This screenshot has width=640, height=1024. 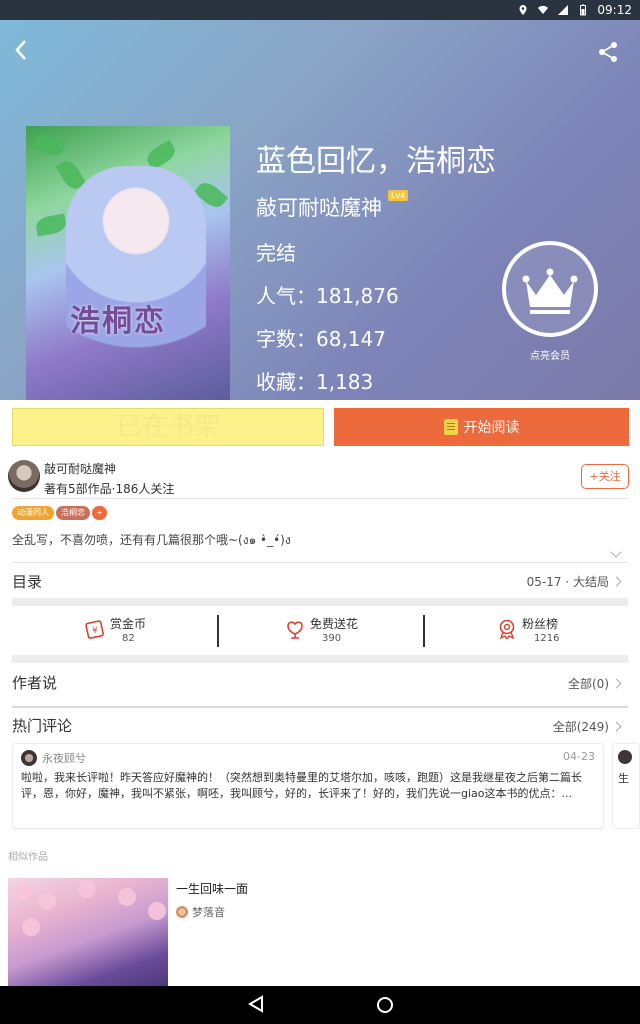 What do you see at coordinates (27, 581) in the screenshot?
I see `catalog-title: 目录` at bounding box center [27, 581].